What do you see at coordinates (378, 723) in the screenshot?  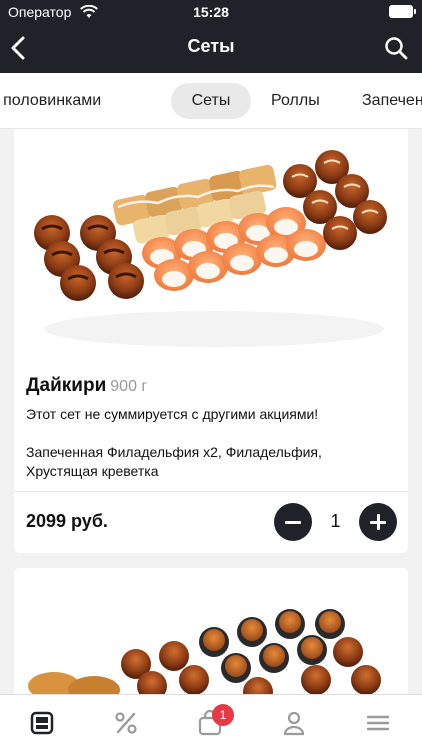 I see `hamburger-icon` at bounding box center [378, 723].